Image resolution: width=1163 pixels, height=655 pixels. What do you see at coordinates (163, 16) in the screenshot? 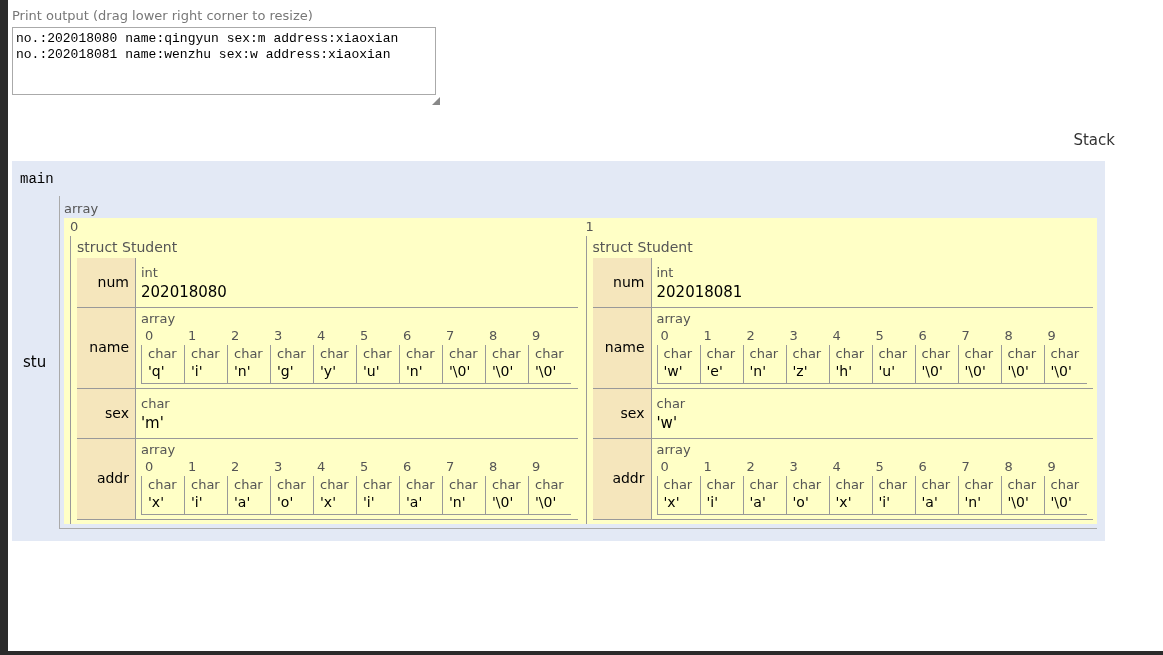
I see `print-output-label: Print output (drag lower right corner to resize)` at bounding box center [163, 16].